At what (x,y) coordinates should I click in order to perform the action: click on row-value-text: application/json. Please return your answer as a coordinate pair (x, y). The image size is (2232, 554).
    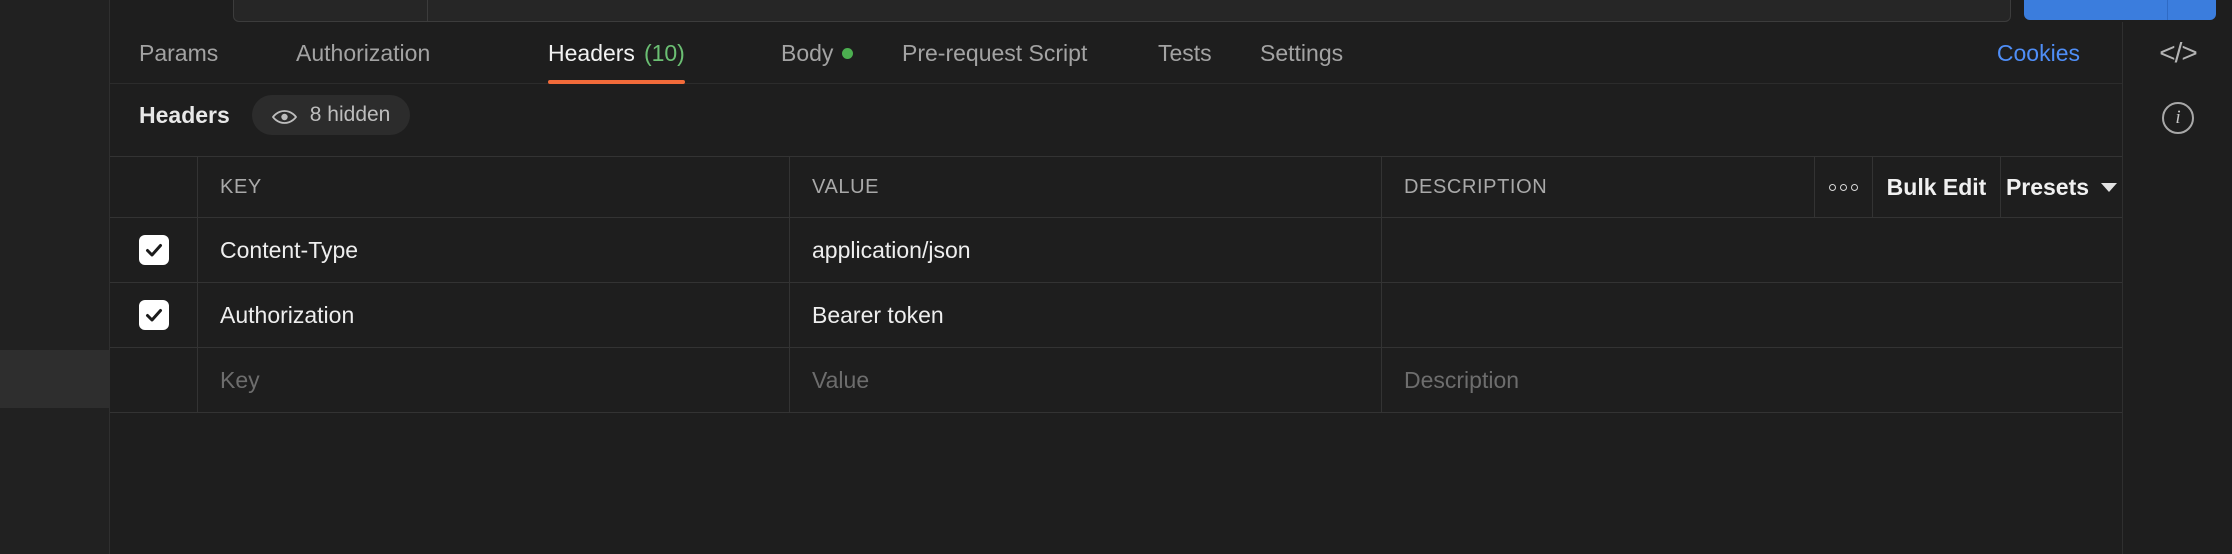
    Looking at the image, I should click on (891, 249).